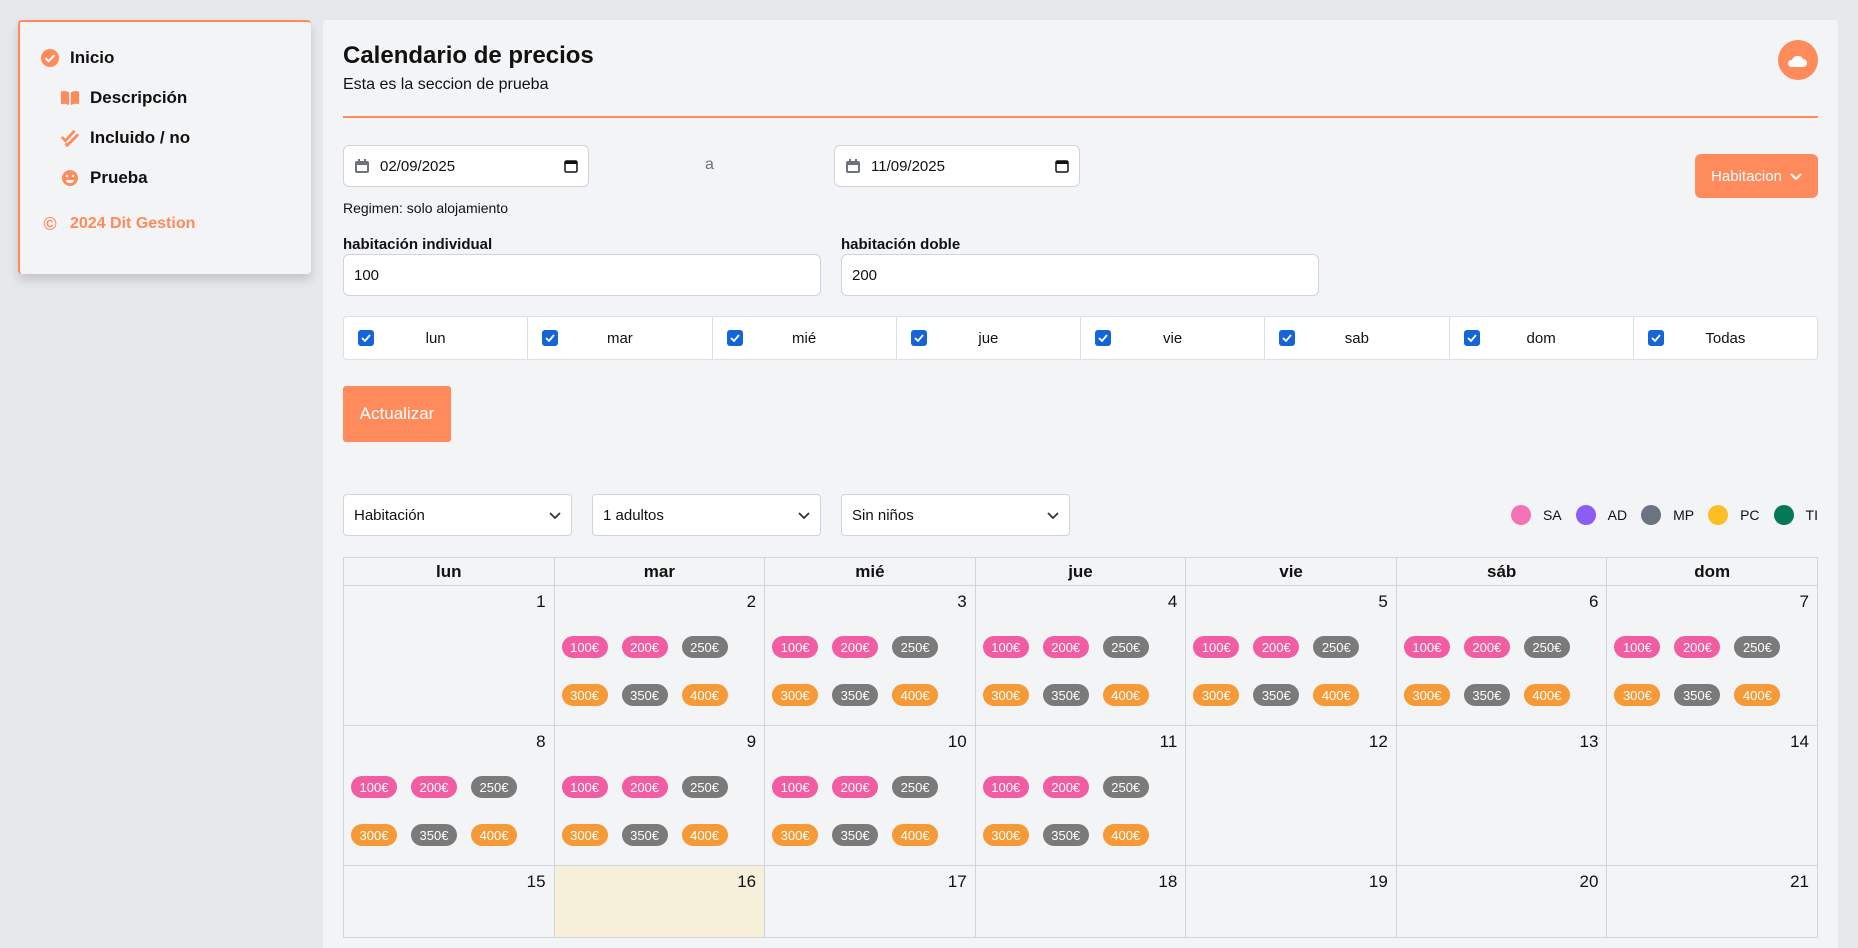 The height and width of the screenshot is (948, 1858). I want to click on weekday-option: mar, so click(620, 338).